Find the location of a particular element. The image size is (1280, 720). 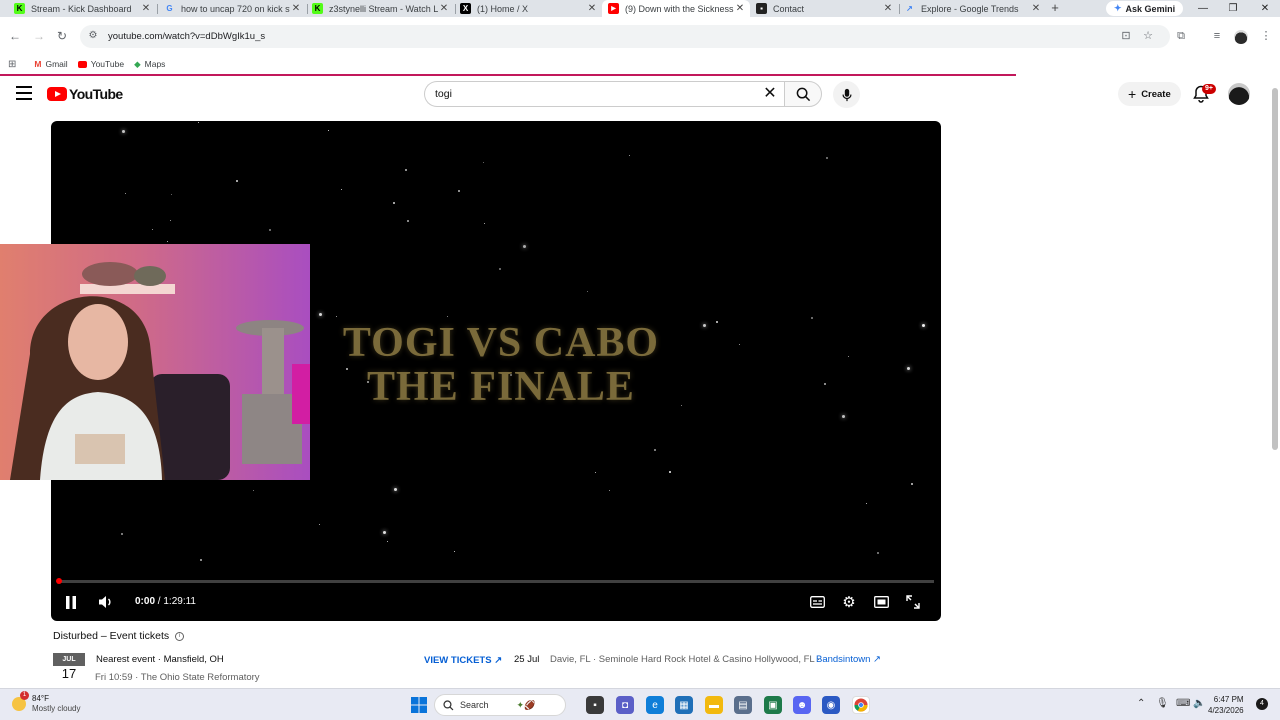

notification-center-badge: 4 is located at coordinates (1262, 704).